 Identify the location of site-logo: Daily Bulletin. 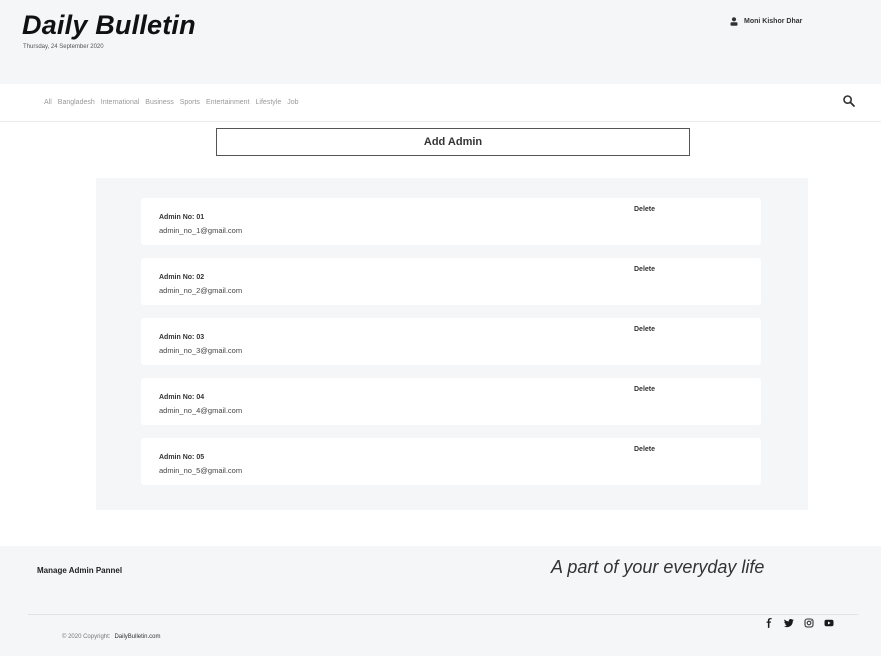
(109, 25).